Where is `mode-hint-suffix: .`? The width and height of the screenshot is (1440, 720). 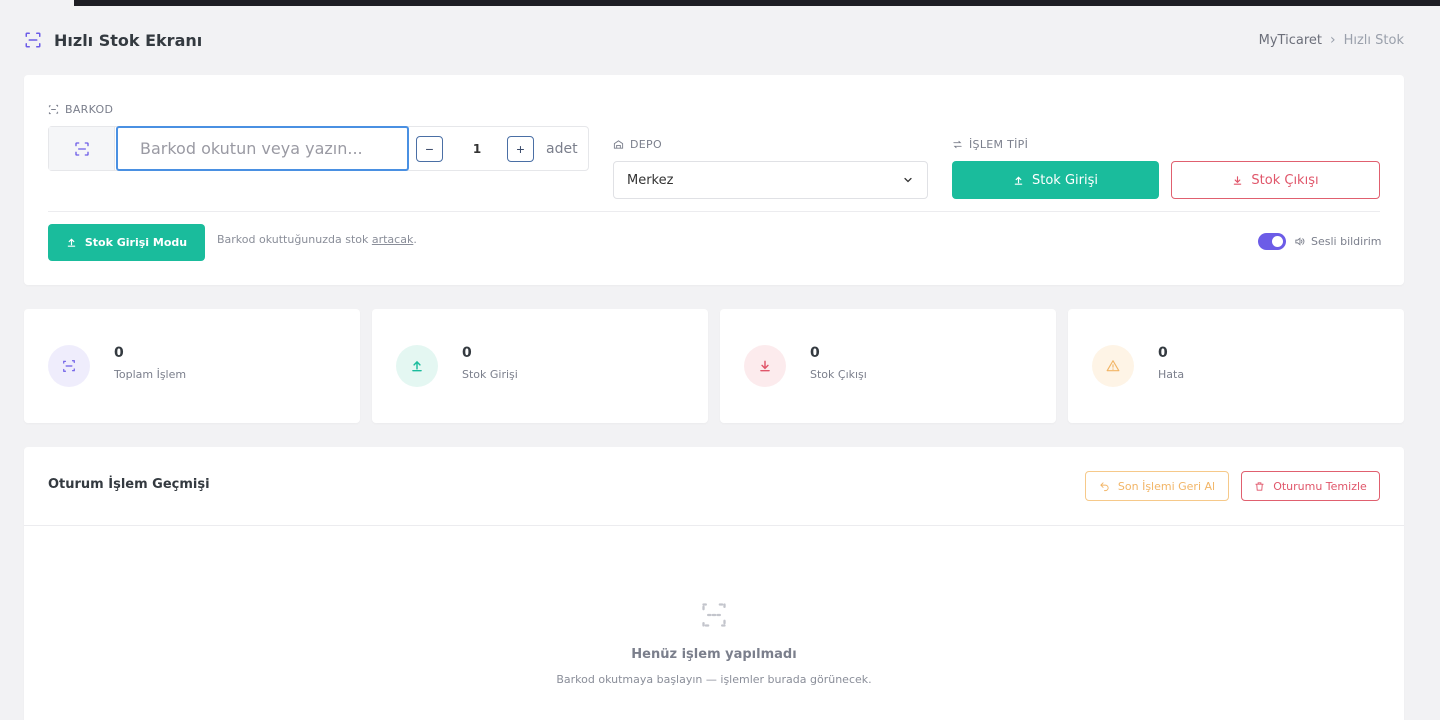
mode-hint-suffix: . is located at coordinates (415, 239).